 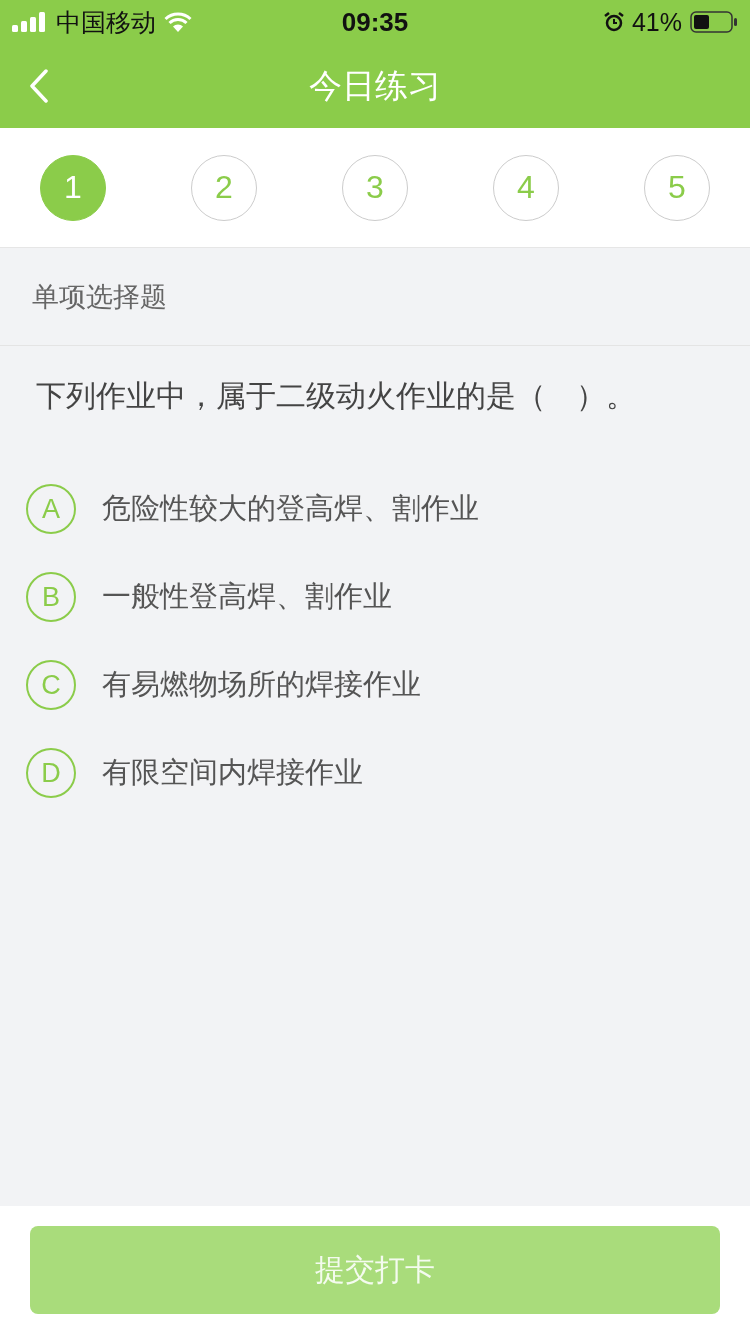 I want to click on option-text: 危险性较大的登高焊、割作业, so click(x=290, y=509).